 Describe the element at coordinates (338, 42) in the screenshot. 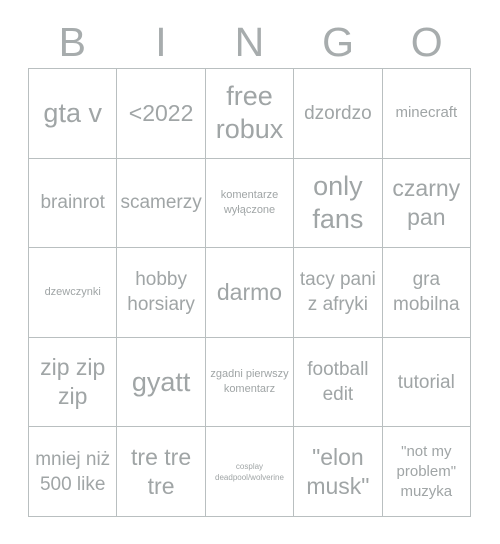

I see `header-letter-g: G` at that location.